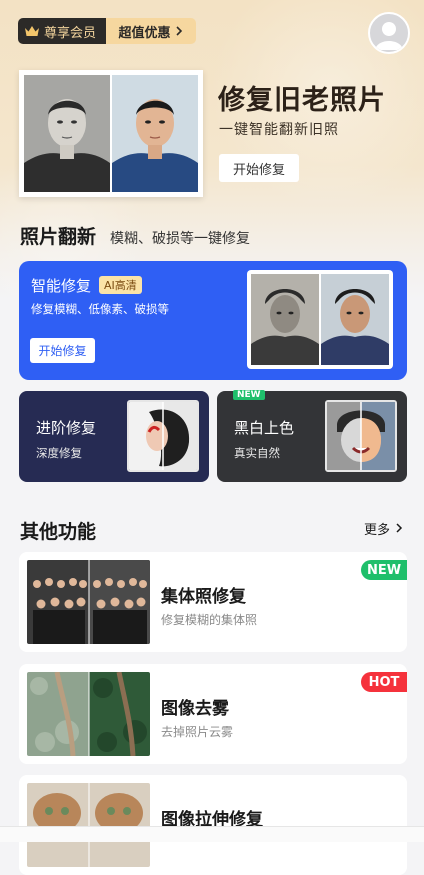 The image size is (424, 875). What do you see at coordinates (312, 436) in the screenshot?
I see `colorize-card: NEW 黑白上色 真实自然` at bounding box center [312, 436].